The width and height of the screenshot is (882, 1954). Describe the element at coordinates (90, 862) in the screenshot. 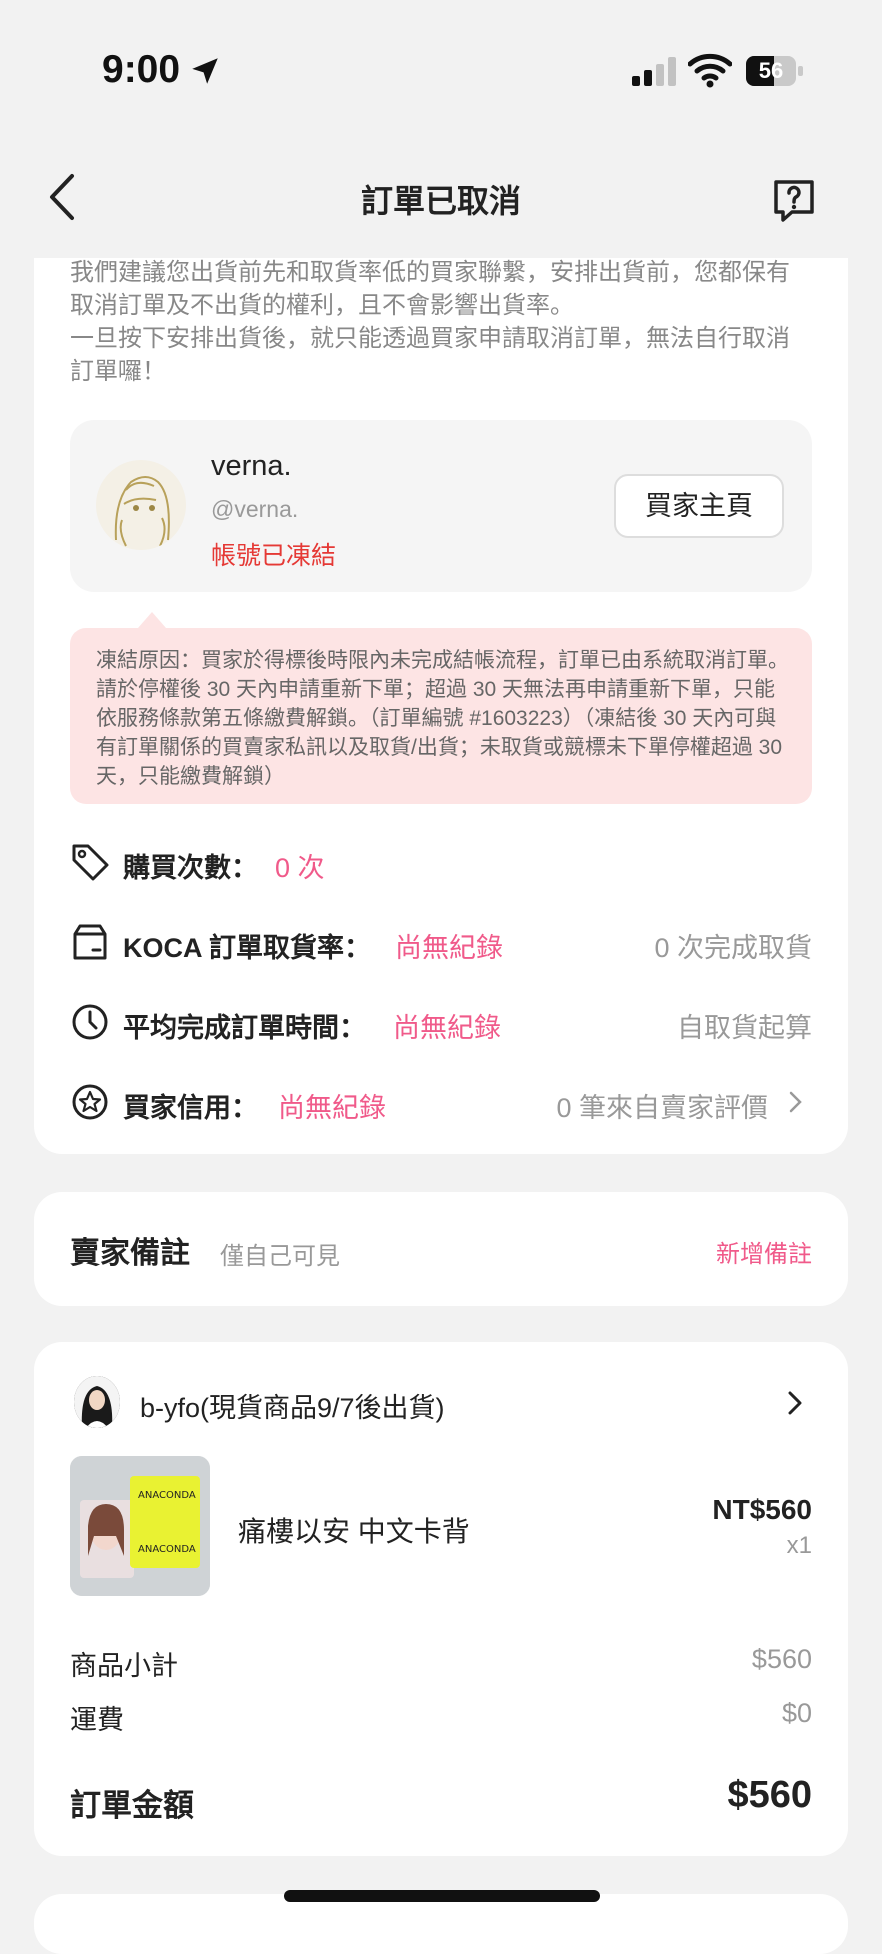

I see `tag-icon` at that location.